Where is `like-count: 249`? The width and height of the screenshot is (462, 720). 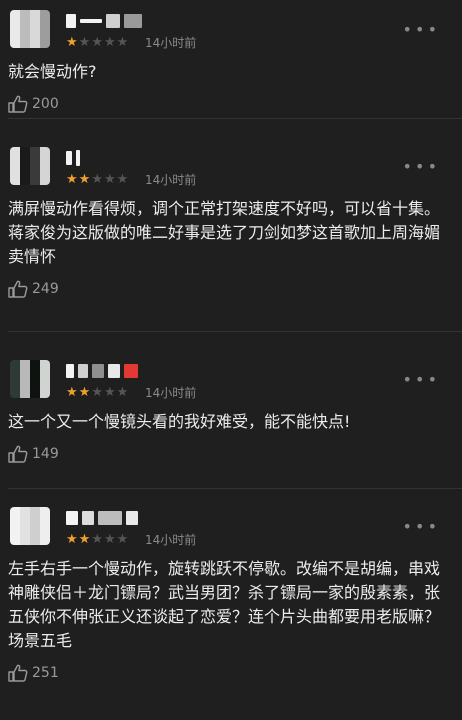 like-count: 249 is located at coordinates (45, 289).